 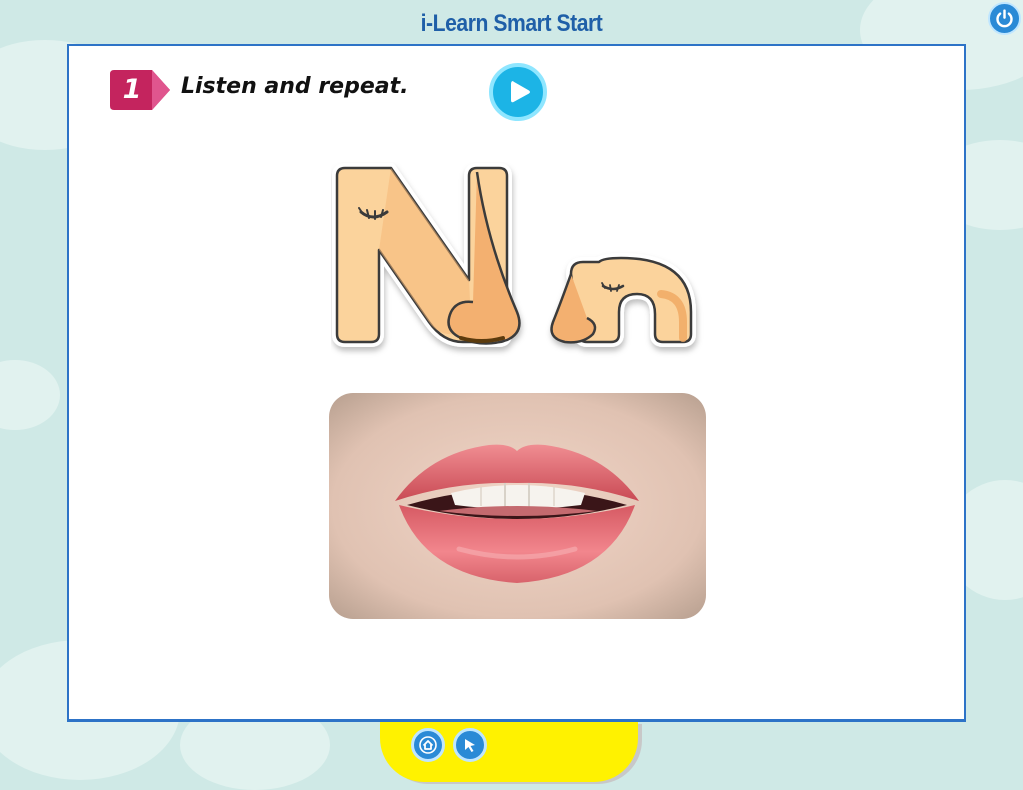 What do you see at coordinates (511, 23) in the screenshot?
I see `app-title: i-Learn Smart Start` at bounding box center [511, 23].